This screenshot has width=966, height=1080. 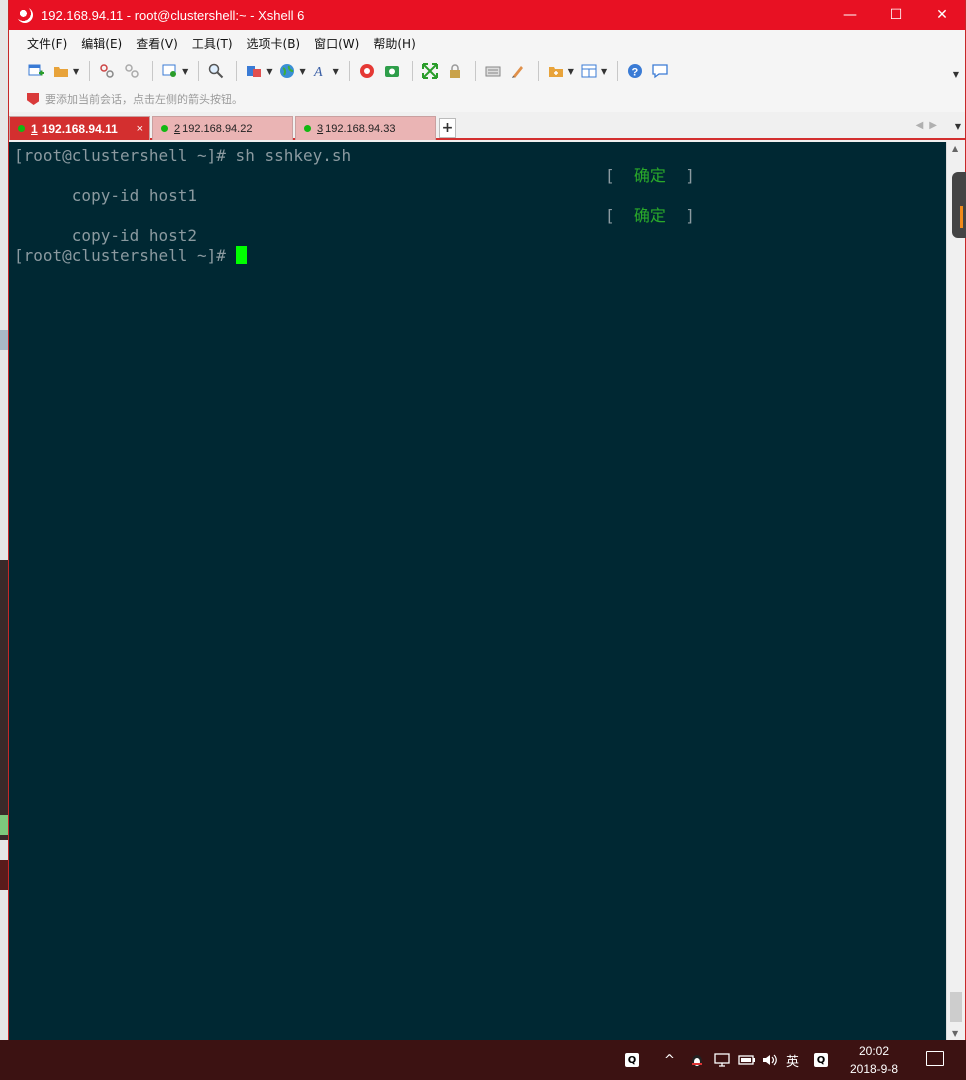 What do you see at coordinates (212, 43) in the screenshot?
I see `menu-tools: 工具(T)` at bounding box center [212, 43].